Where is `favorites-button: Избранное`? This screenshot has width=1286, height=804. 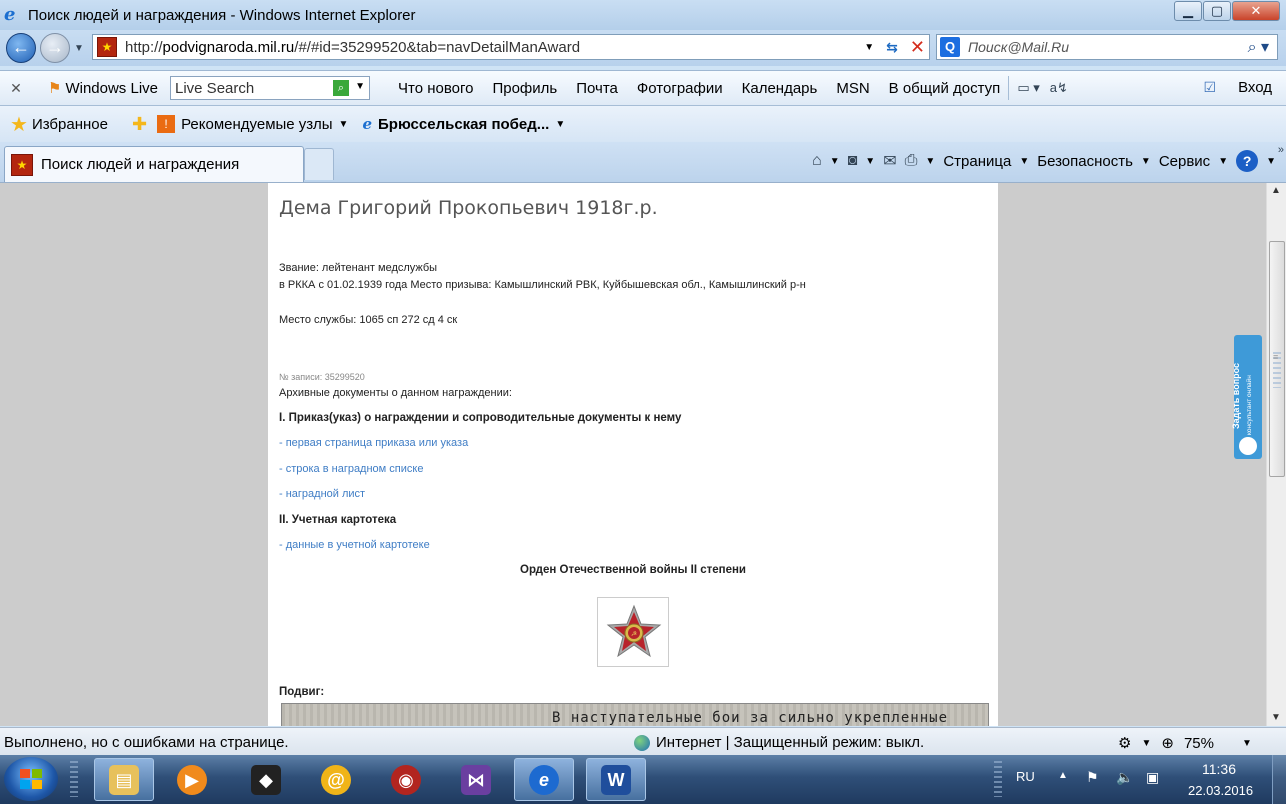 favorites-button: Избранное is located at coordinates (70, 124).